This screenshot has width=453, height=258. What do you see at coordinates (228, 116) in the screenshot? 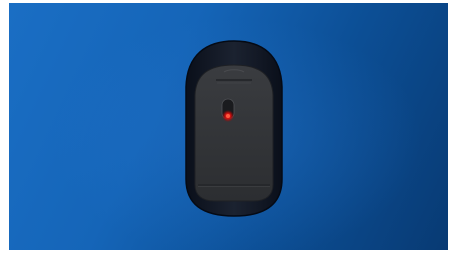
I see `optical-sensor-core` at bounding box center [228, 116].